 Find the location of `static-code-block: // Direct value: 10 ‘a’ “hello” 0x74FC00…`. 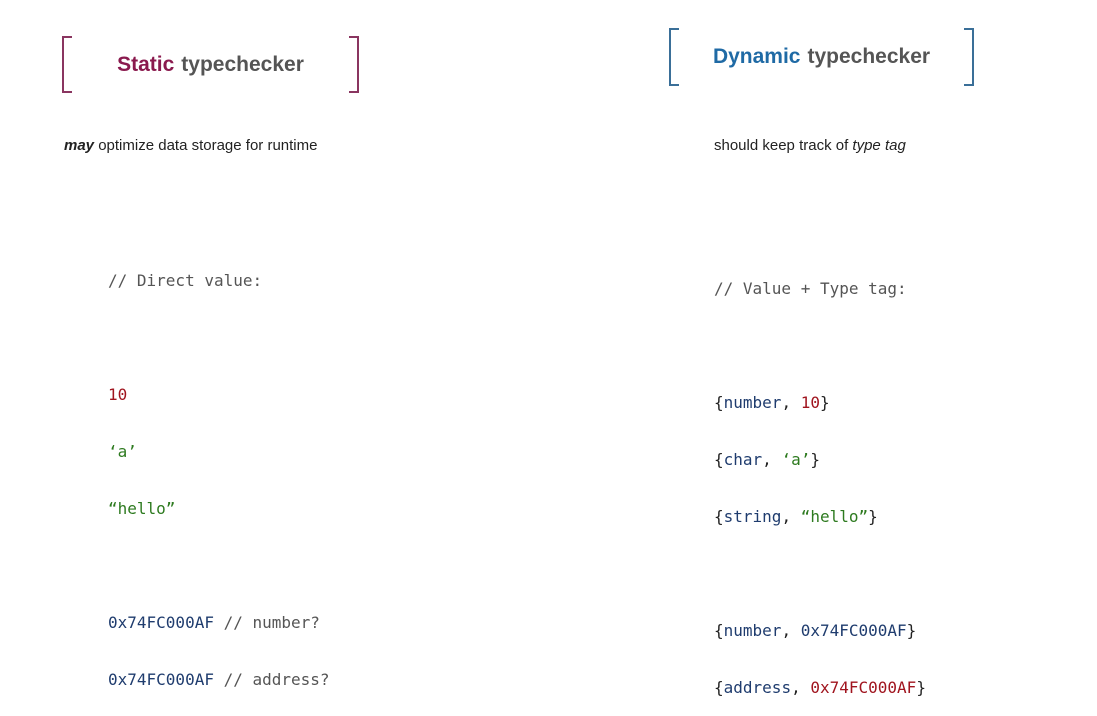

static-code-block: // Direct value: 10 ‘a’ “hello” 0x74FC00… is located at coordinates (219, 470).